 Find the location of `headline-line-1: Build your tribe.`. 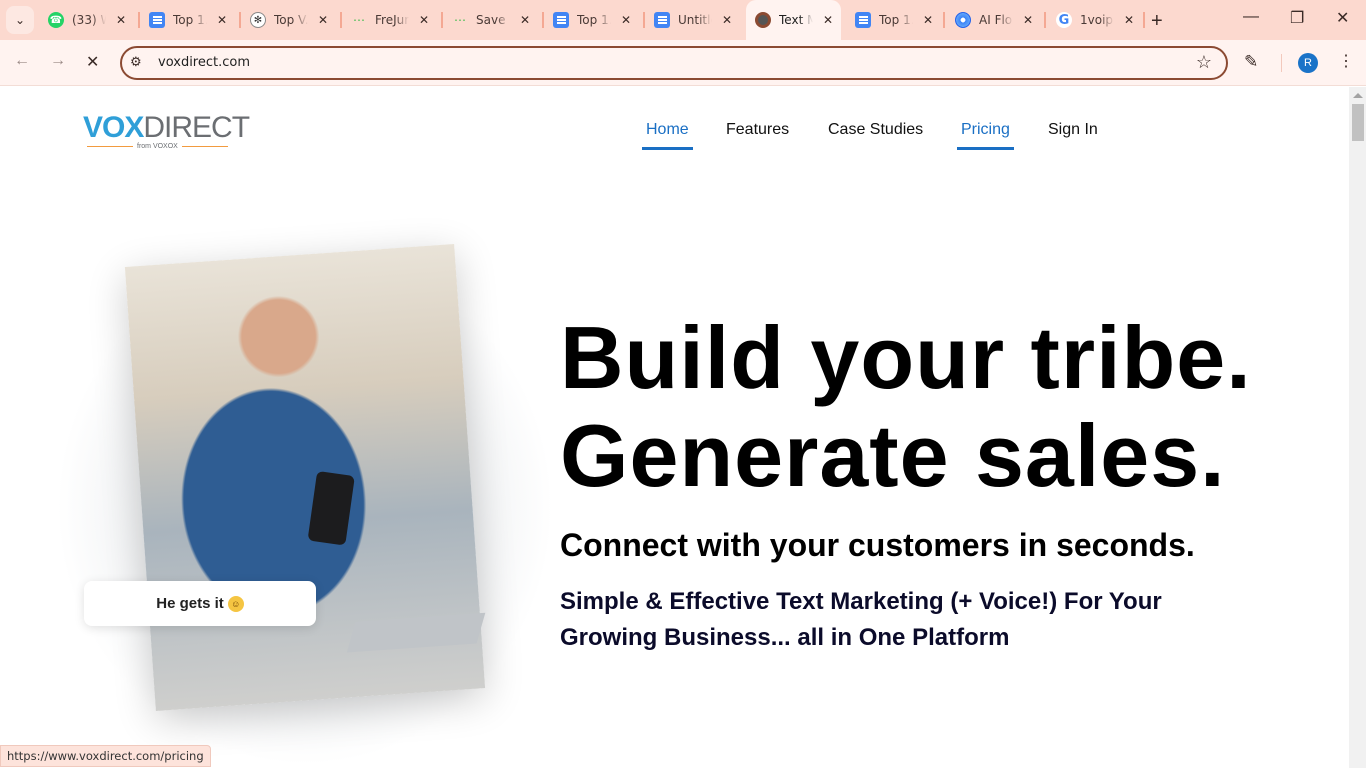

headline-line-1: Build your tribe. is located at coordinates (906, 357).